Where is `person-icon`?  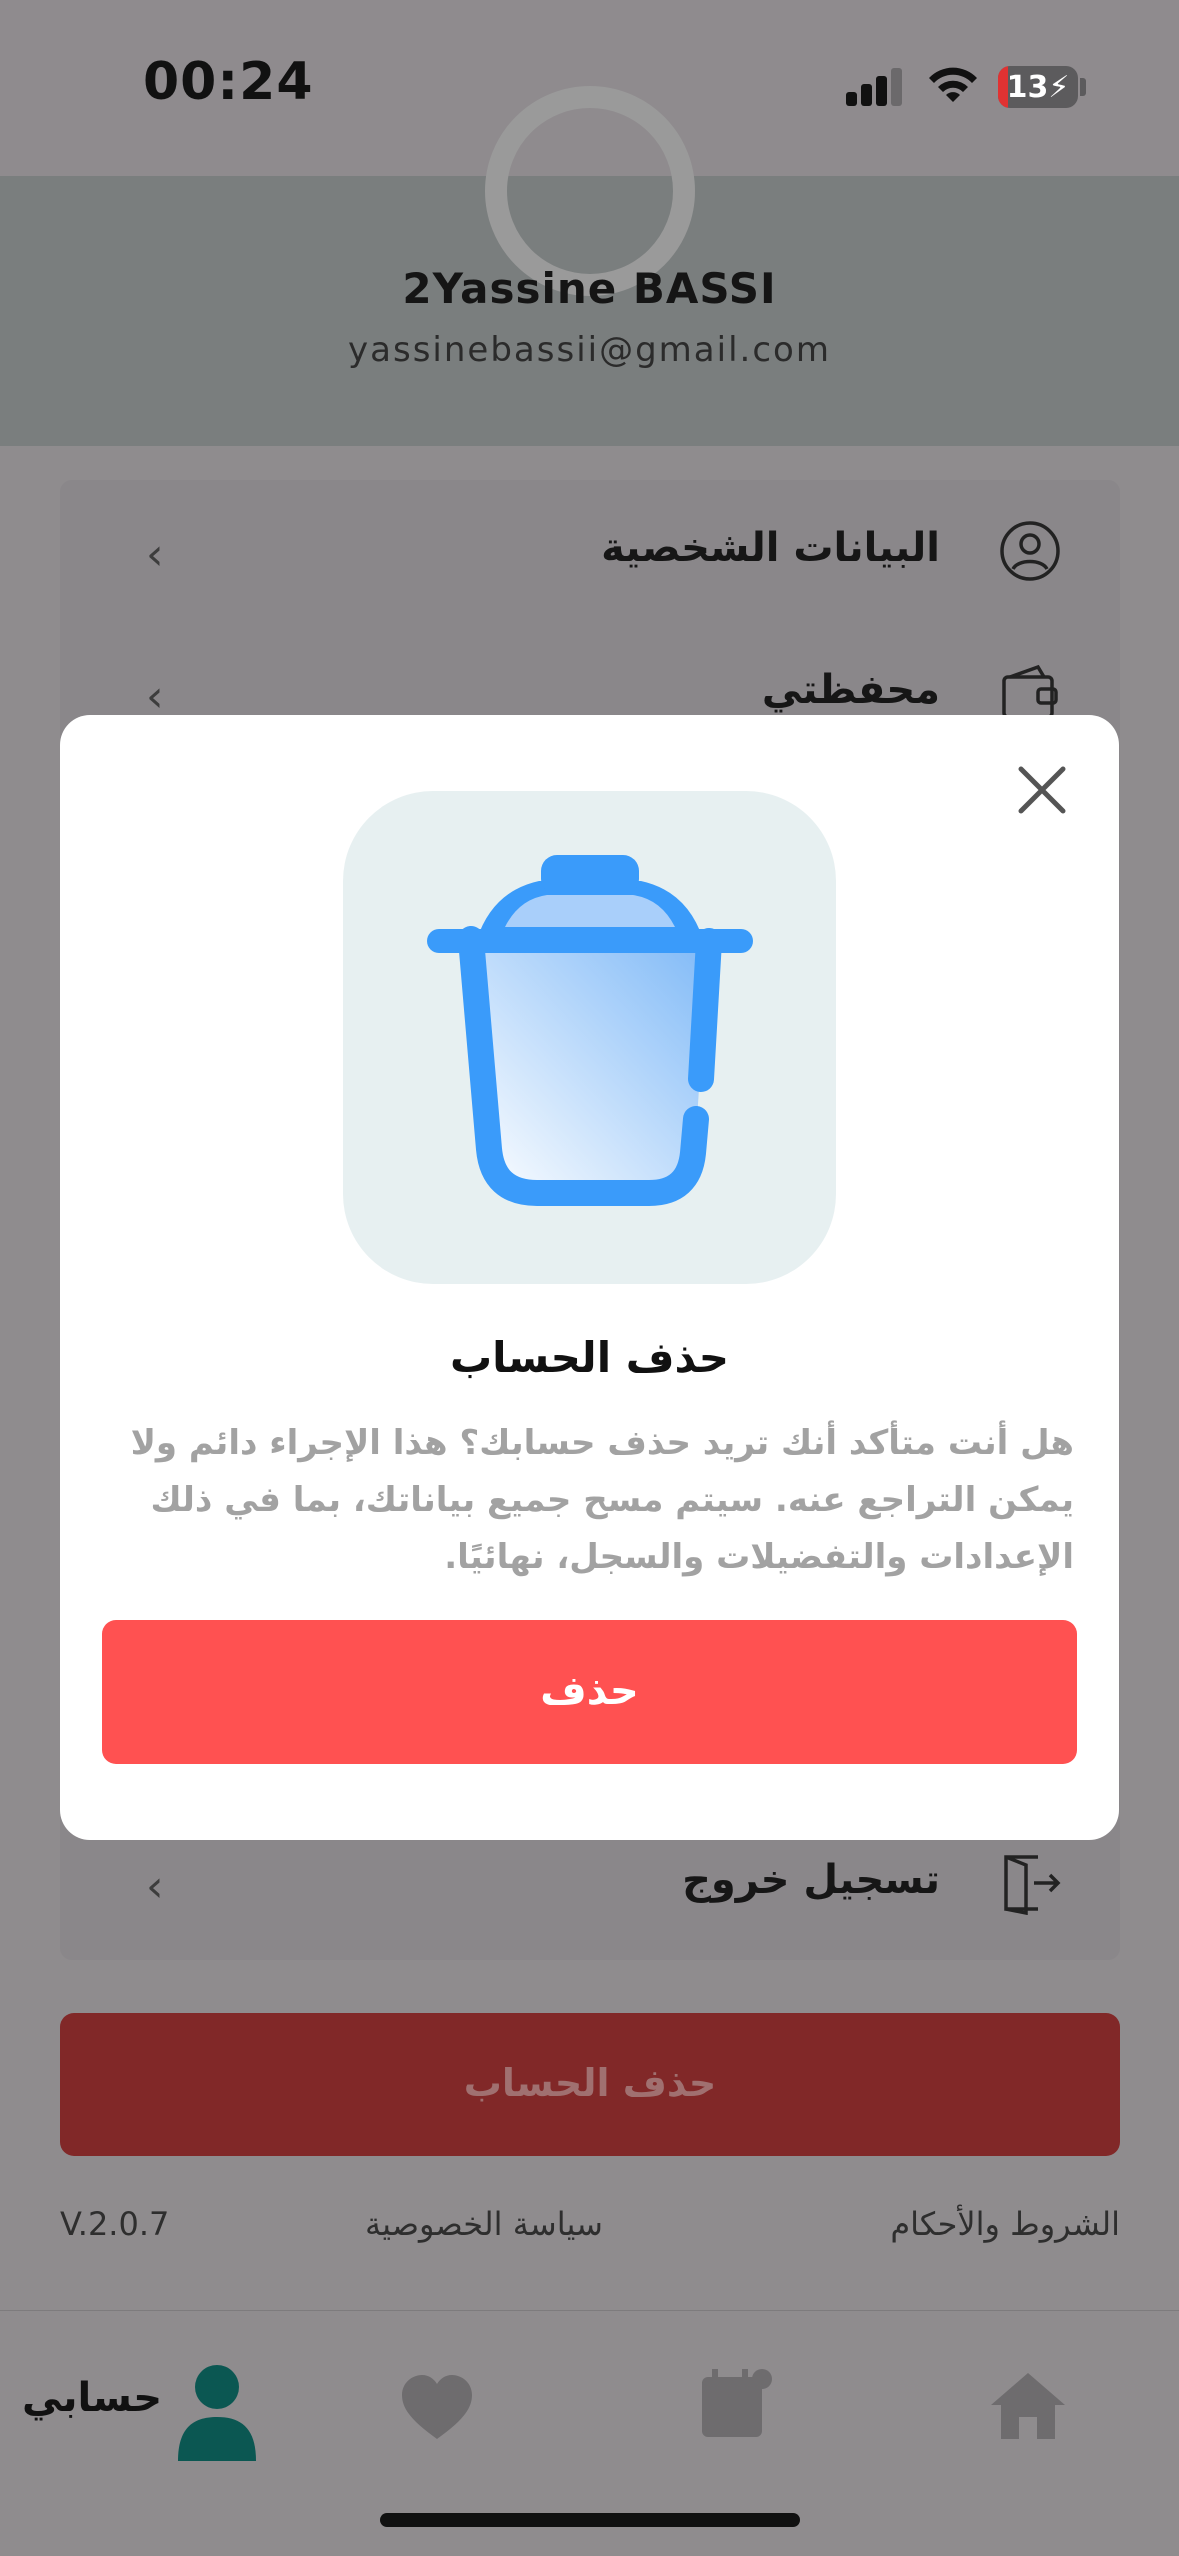
person-icon is located at coordinates (217, 2413).